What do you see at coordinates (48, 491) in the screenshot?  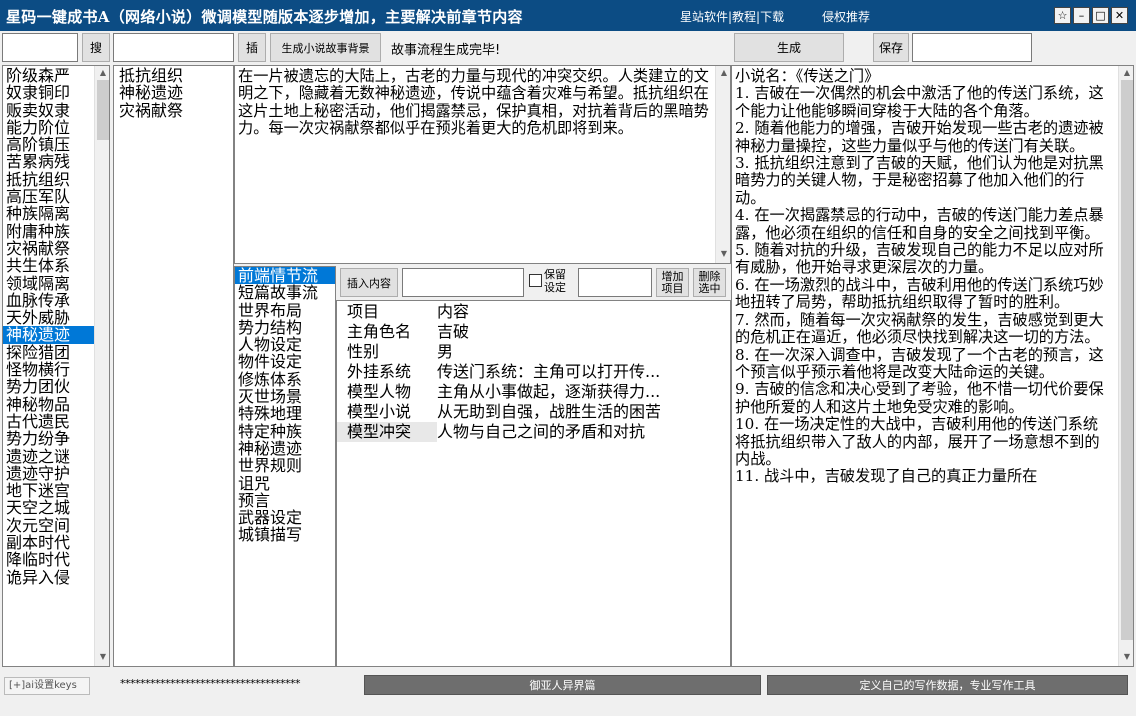 I see `genre-list-item: 地下迷宫` at bounding box center [48, 491].